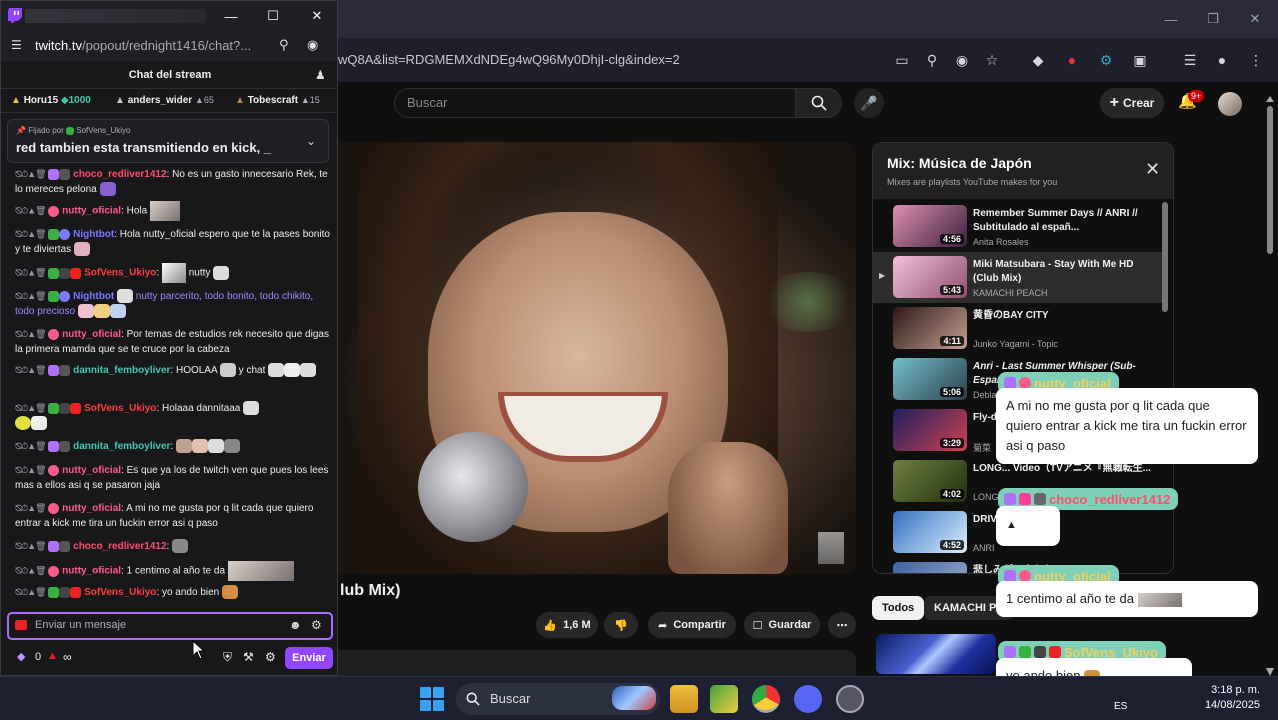 The width and height of the screenshot is (1278, 720). Describe the element at coordinates (621, 625) in the screenshot. I see `dislike-button: 👎` at that location.